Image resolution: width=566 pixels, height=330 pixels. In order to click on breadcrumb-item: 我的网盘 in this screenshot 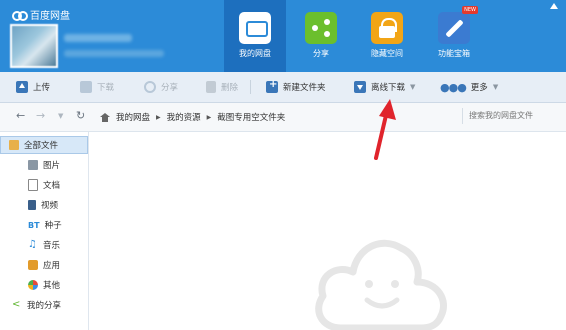, I will do `click(133, 117)`.